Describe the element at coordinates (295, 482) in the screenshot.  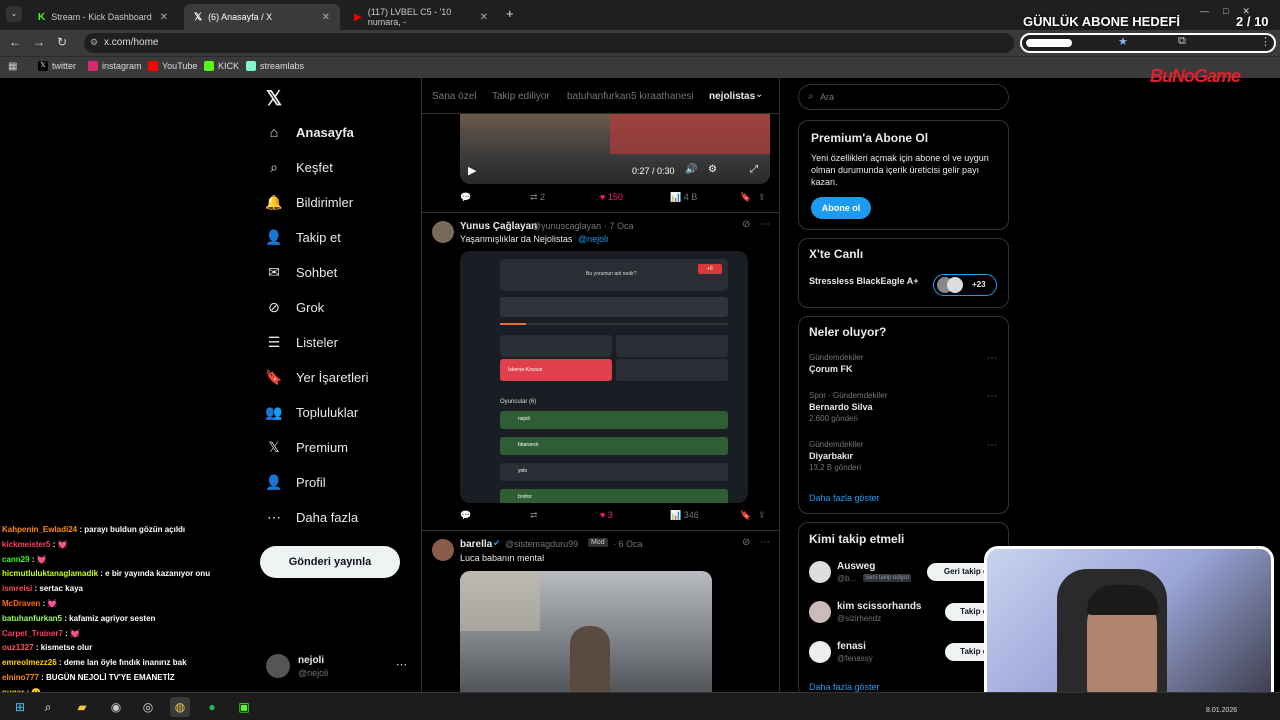
I see `nav-item-profile: 👤 Profil` at that location.